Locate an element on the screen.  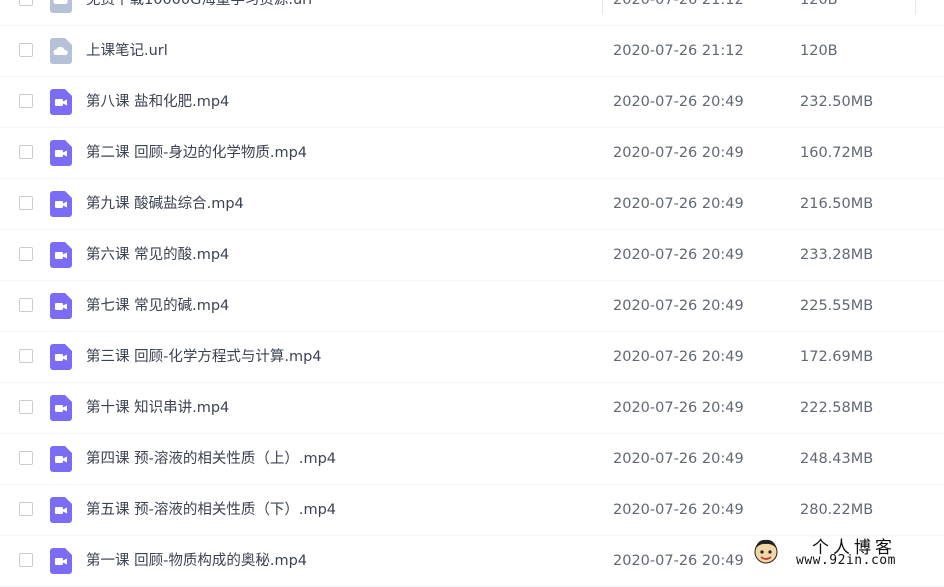
file-name: 第七课 常见的碱.mp4 is located at coordinates (157, 306).